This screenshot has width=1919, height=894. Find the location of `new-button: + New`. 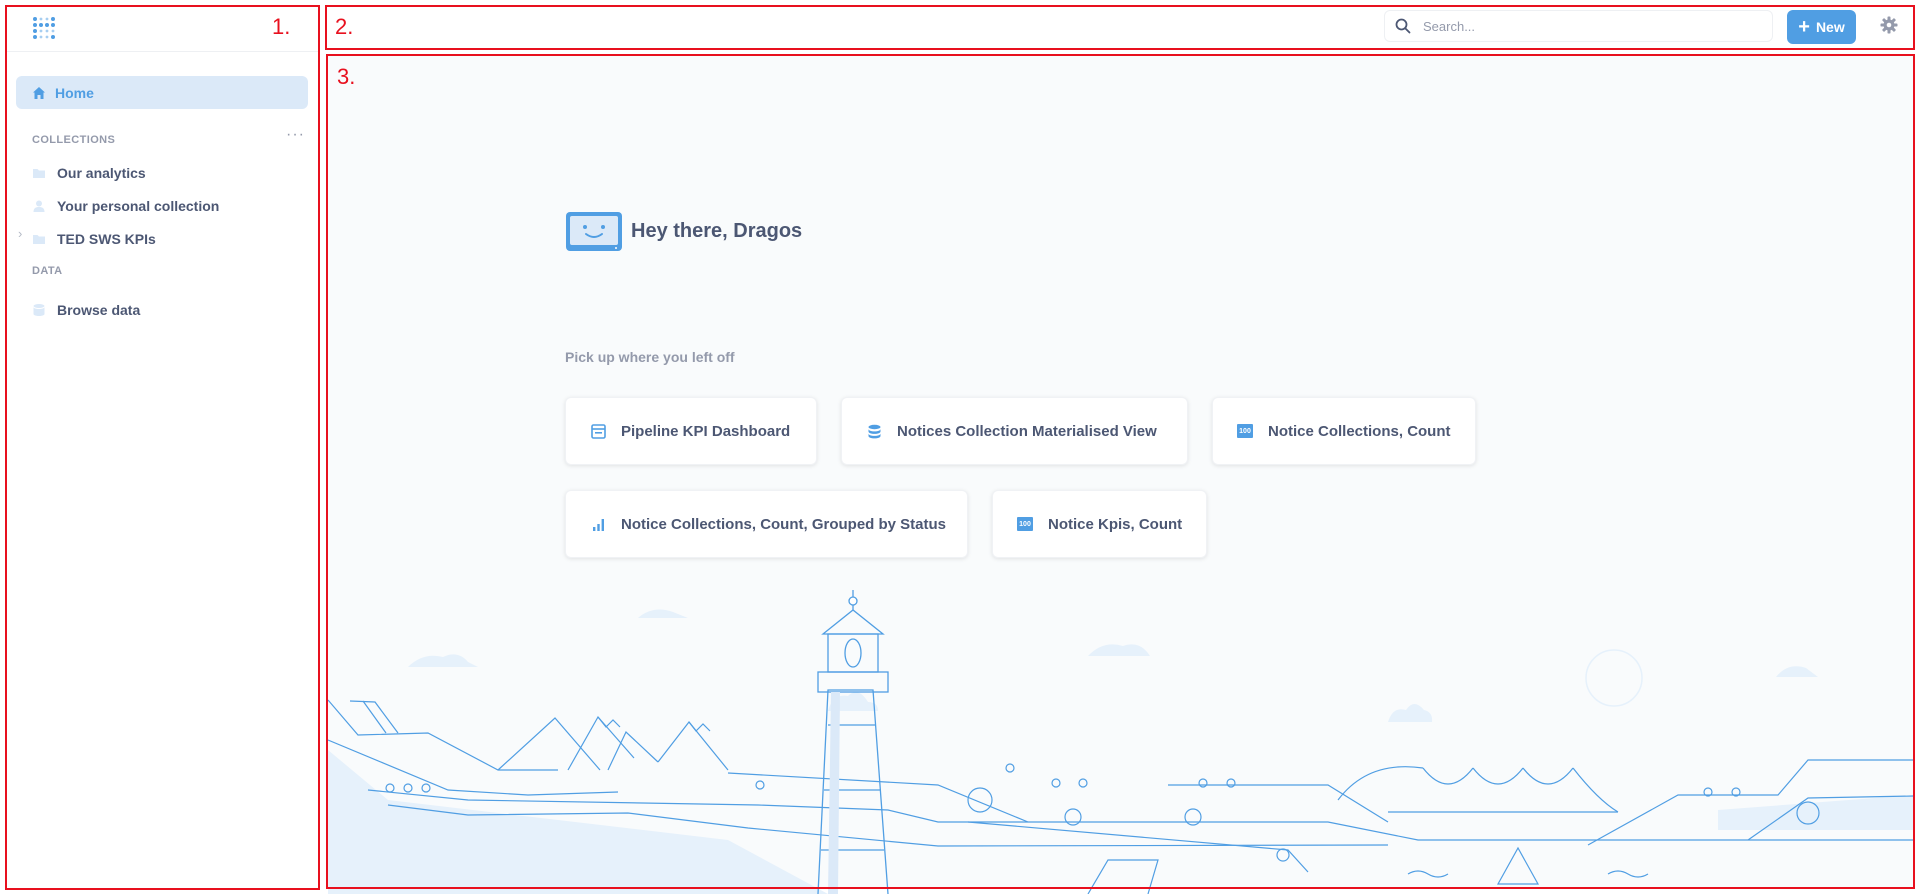

new-button: + New is located at coordinates (1821, 27).